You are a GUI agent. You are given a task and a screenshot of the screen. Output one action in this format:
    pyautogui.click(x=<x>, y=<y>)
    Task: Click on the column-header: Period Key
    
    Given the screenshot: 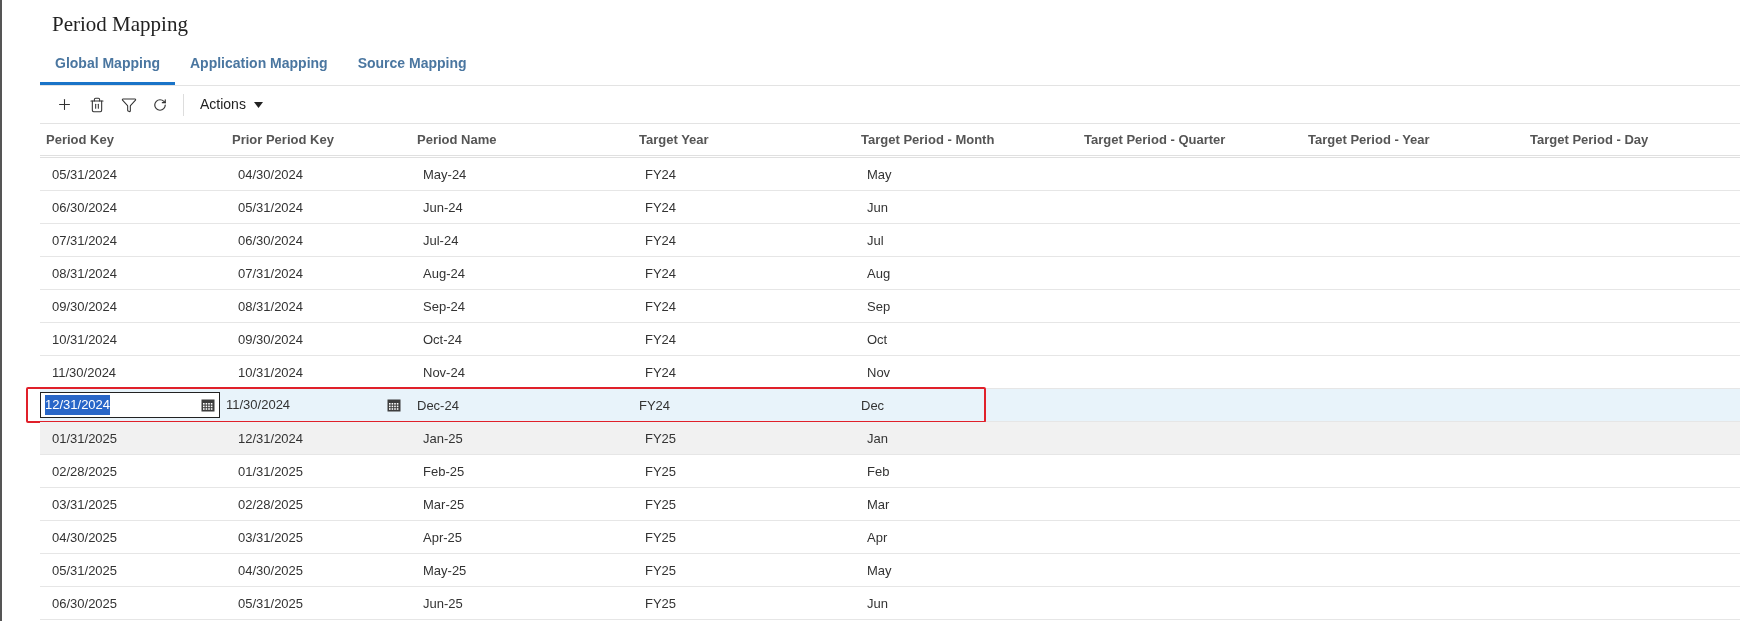 What is the action you would take?
    pyautogui.click(x=133, y=139)
    